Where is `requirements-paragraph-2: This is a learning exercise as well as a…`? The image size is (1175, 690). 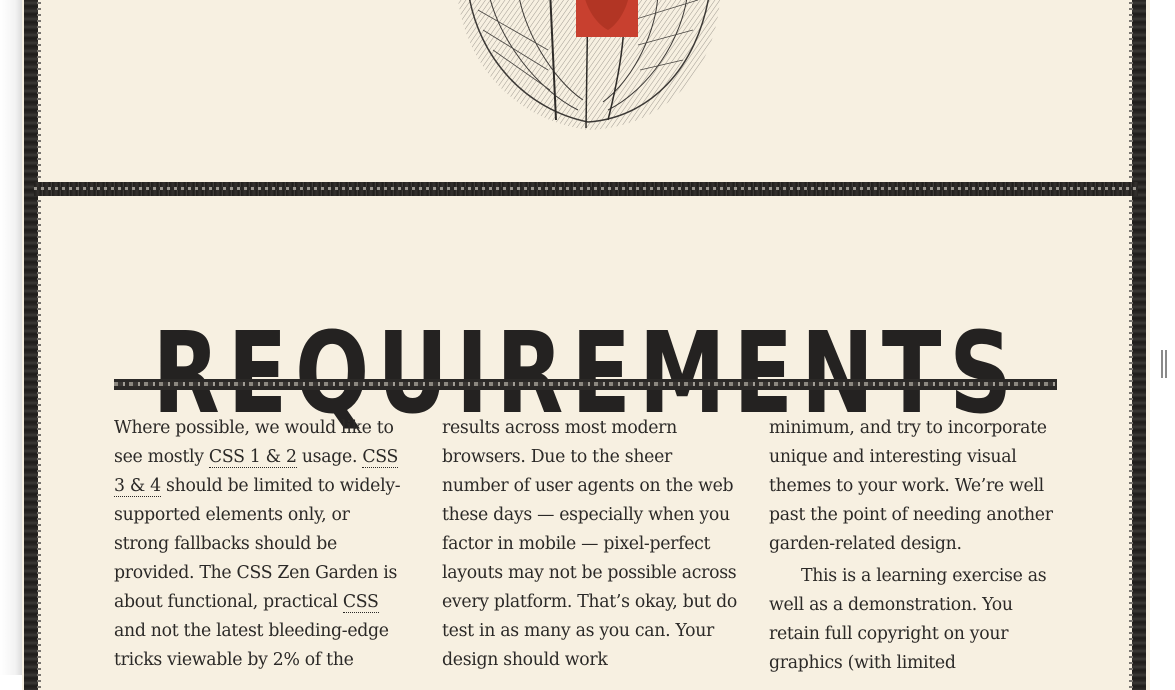 requirements-paragraph-2: This is a learning exercise as well as a… is located at coordinates (908, 619).